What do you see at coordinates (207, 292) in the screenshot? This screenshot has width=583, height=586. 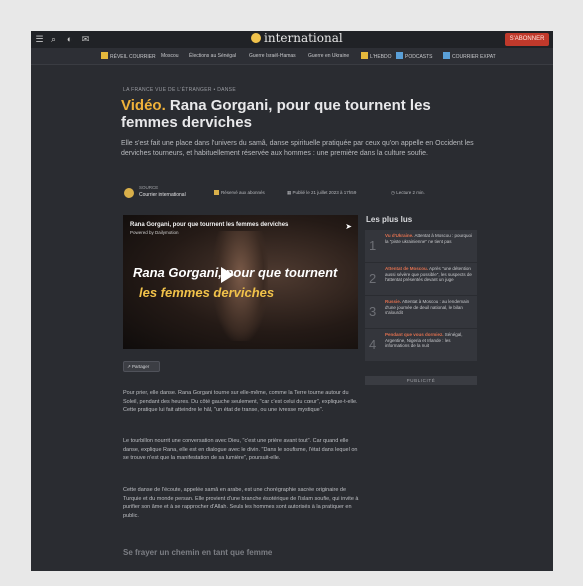 I see `video-overlay-line2: les femmes derviches` at bounding box center [207, 292].